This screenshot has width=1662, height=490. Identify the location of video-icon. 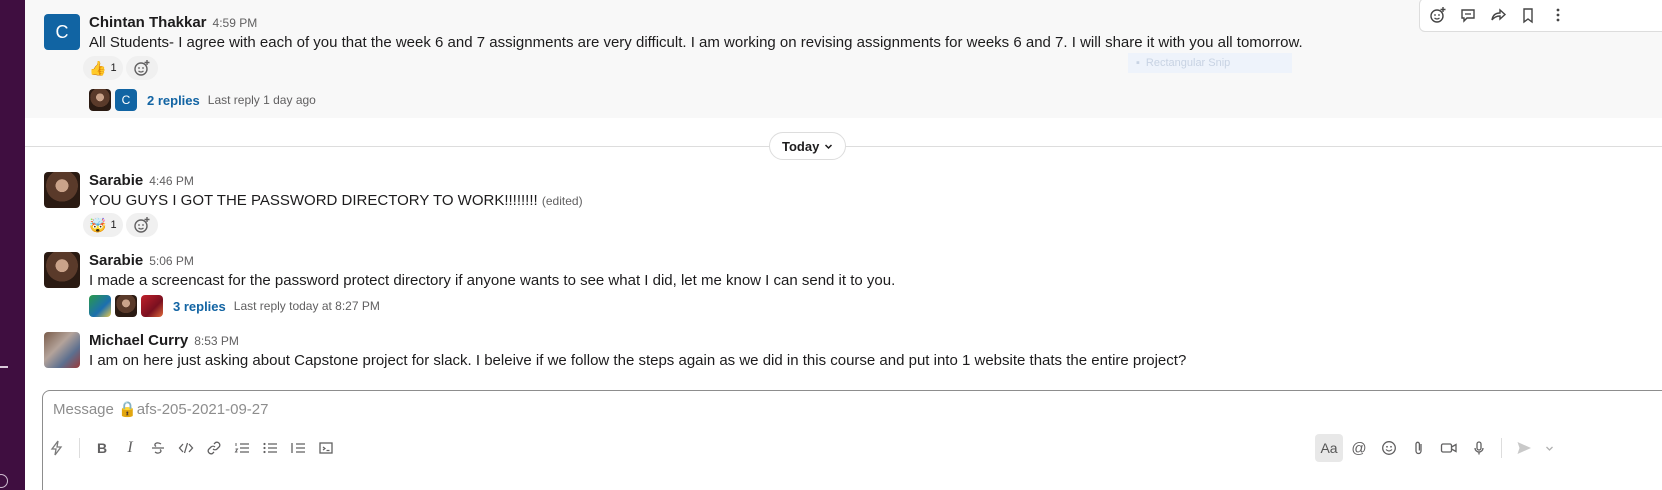
(1449, 448).